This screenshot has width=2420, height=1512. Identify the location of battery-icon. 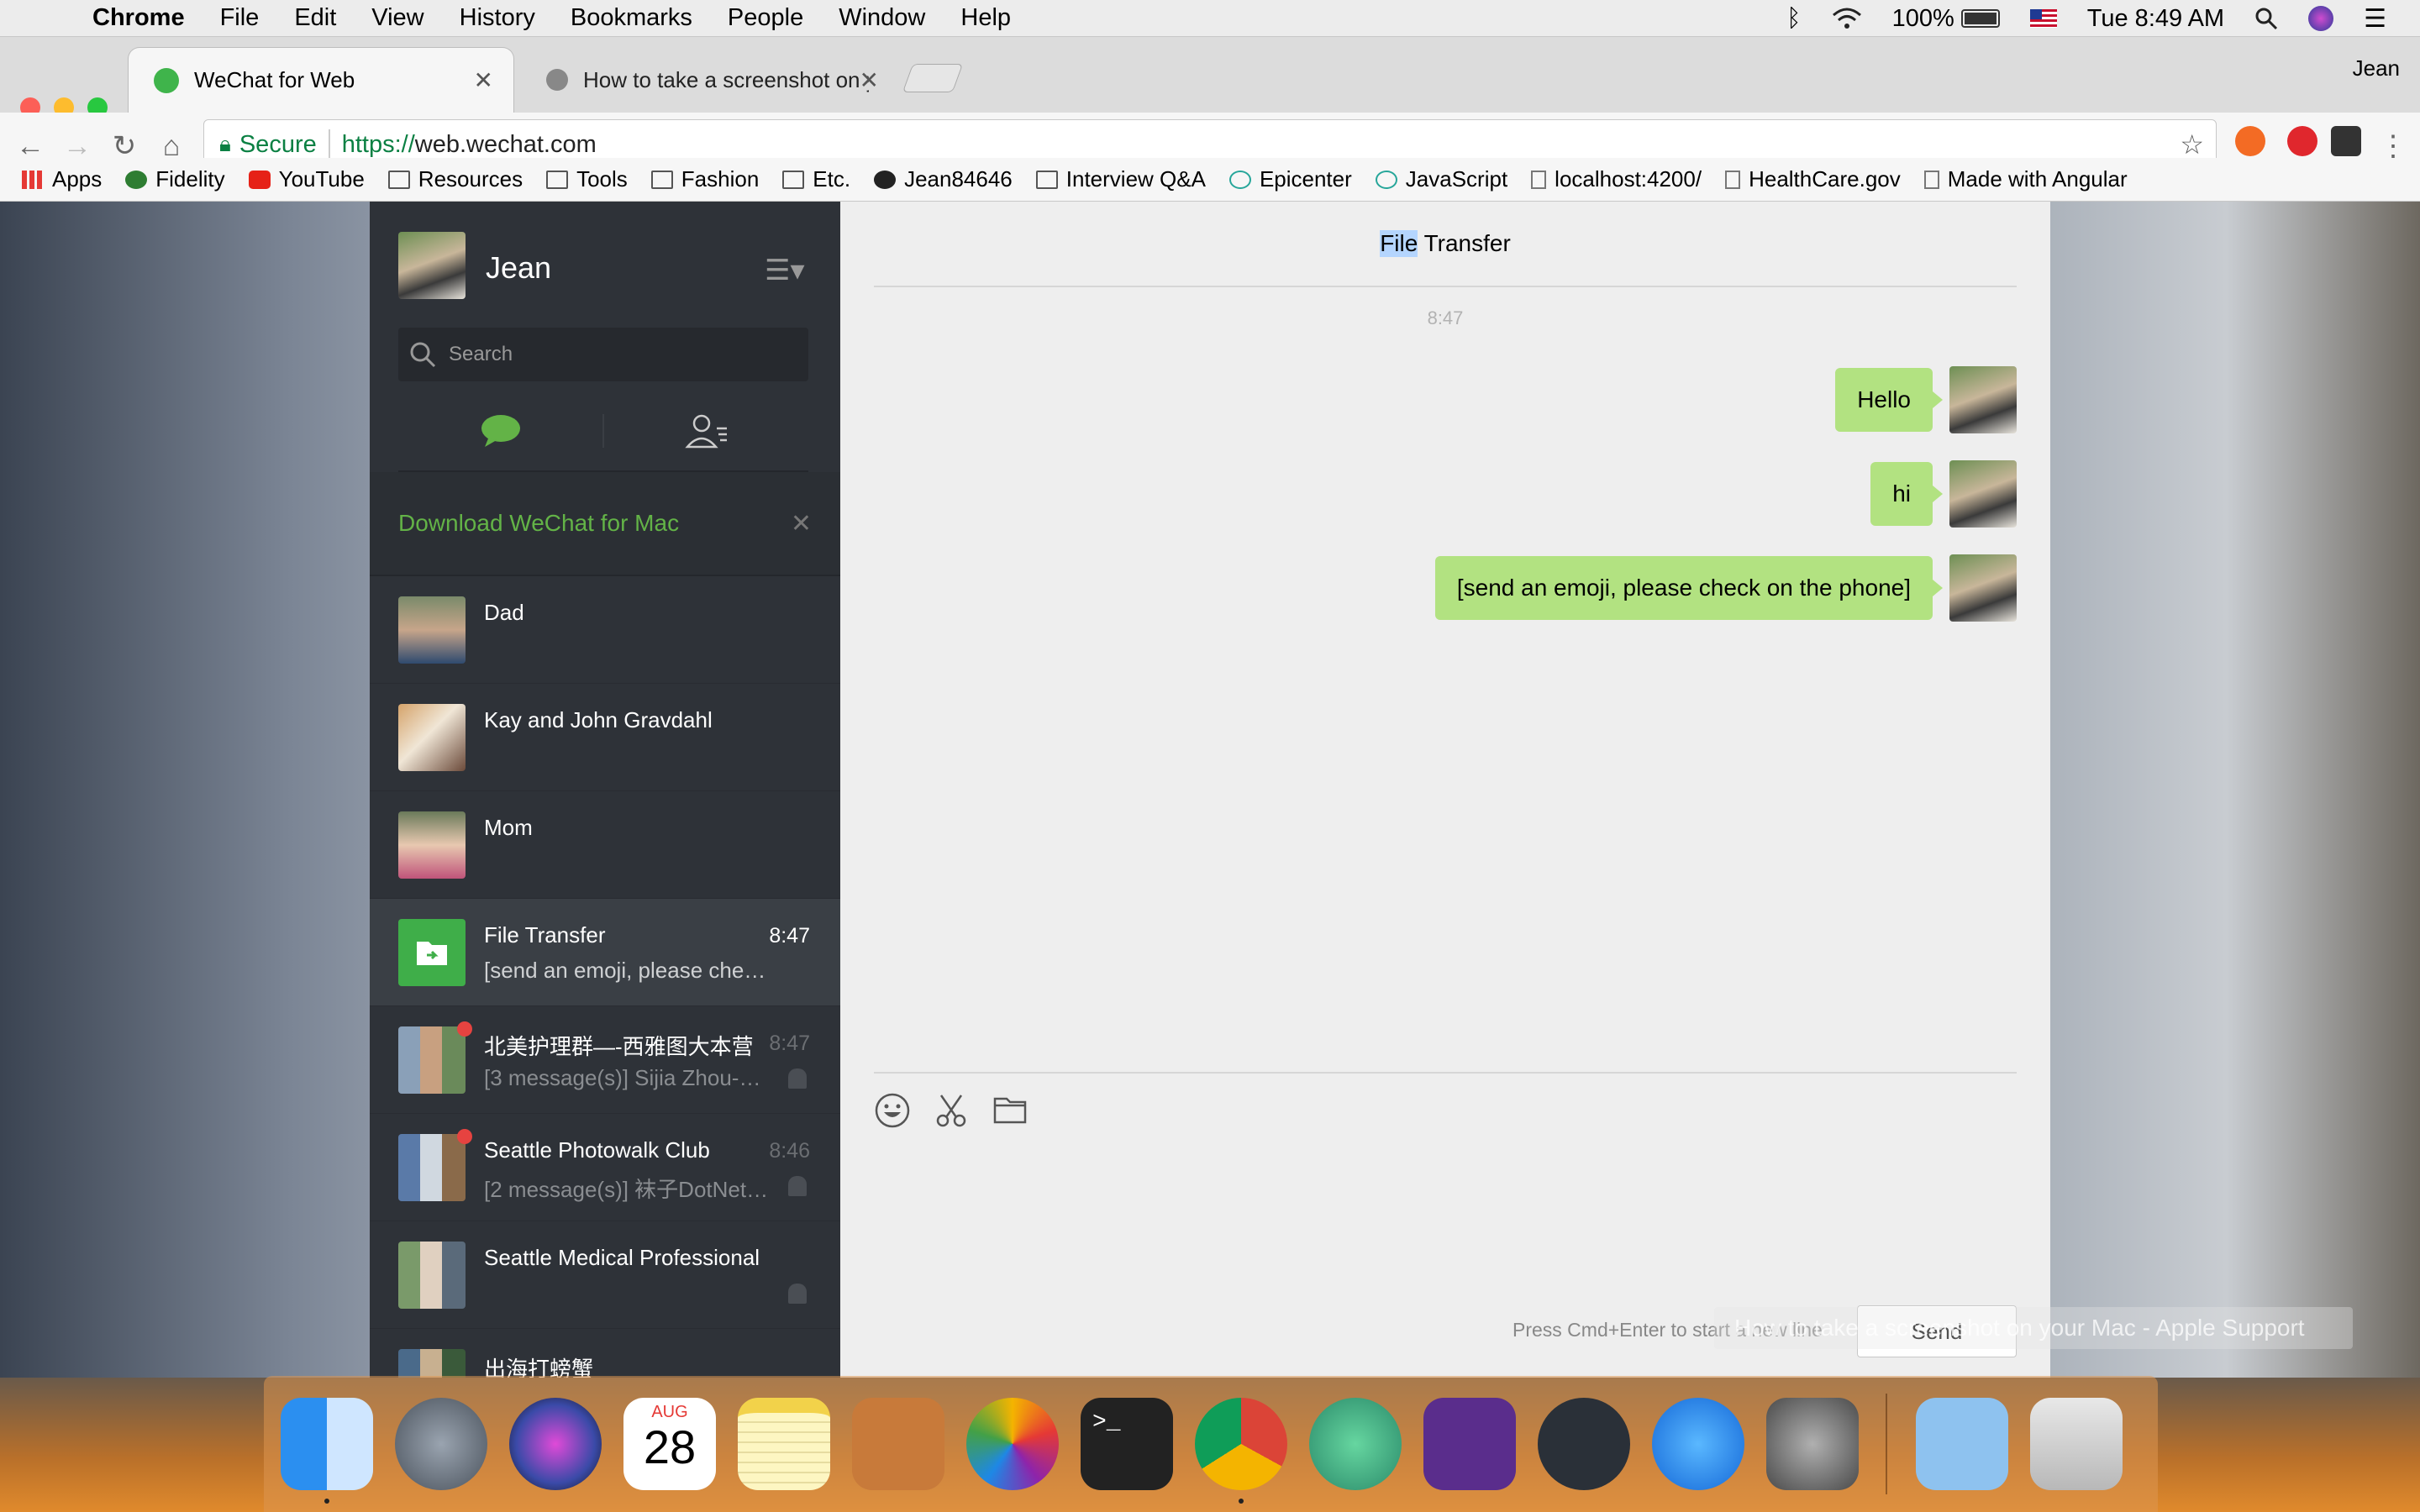
(1980, 18).